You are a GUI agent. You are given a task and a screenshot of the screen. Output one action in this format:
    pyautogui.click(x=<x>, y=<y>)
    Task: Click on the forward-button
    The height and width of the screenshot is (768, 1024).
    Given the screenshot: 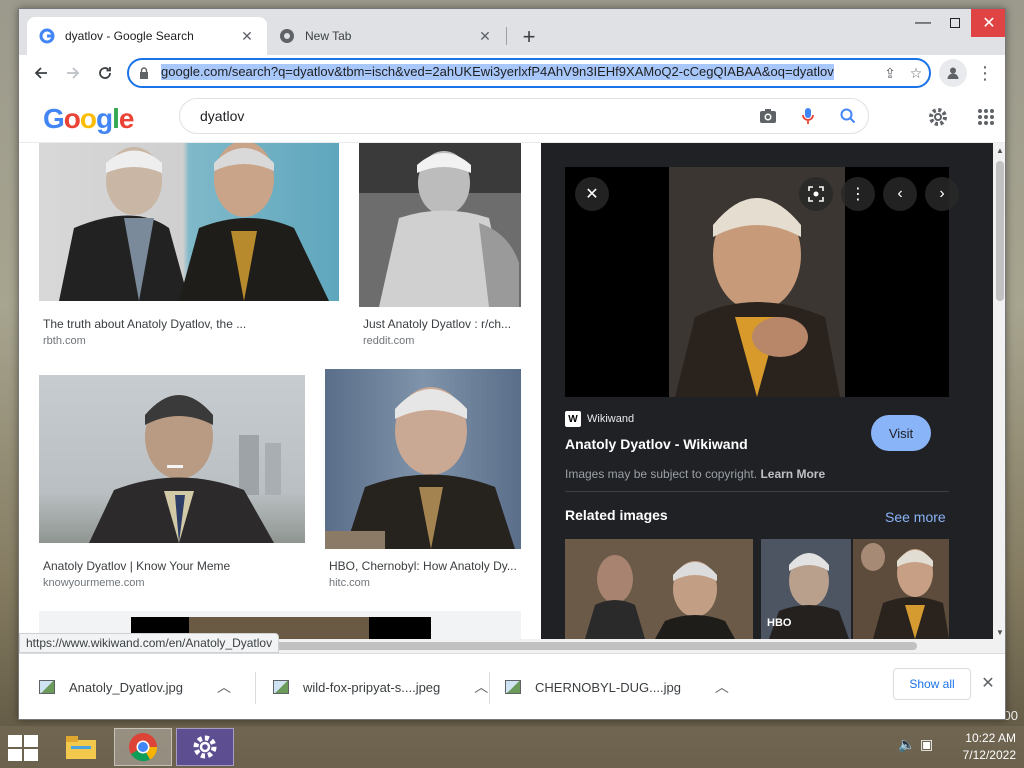 What is the action you would take?
    pyautogui.click(x=73, y=73)
    